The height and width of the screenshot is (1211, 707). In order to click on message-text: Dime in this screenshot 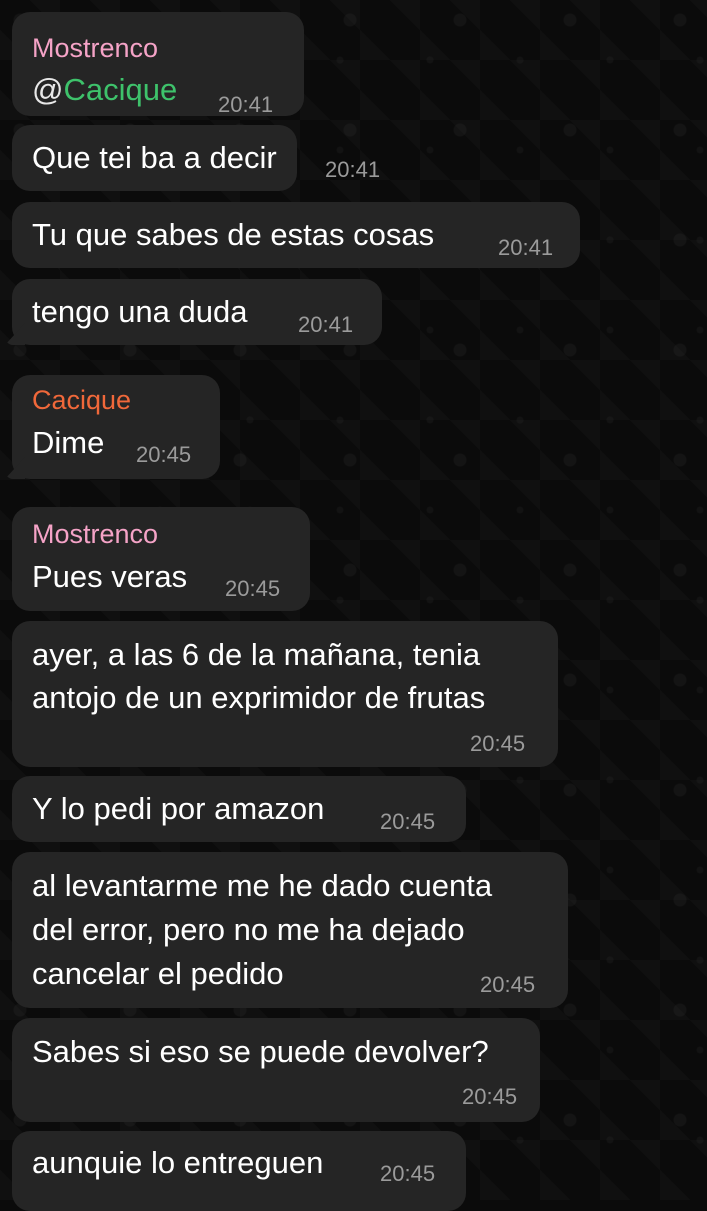, I will do `click(68, 442)`.